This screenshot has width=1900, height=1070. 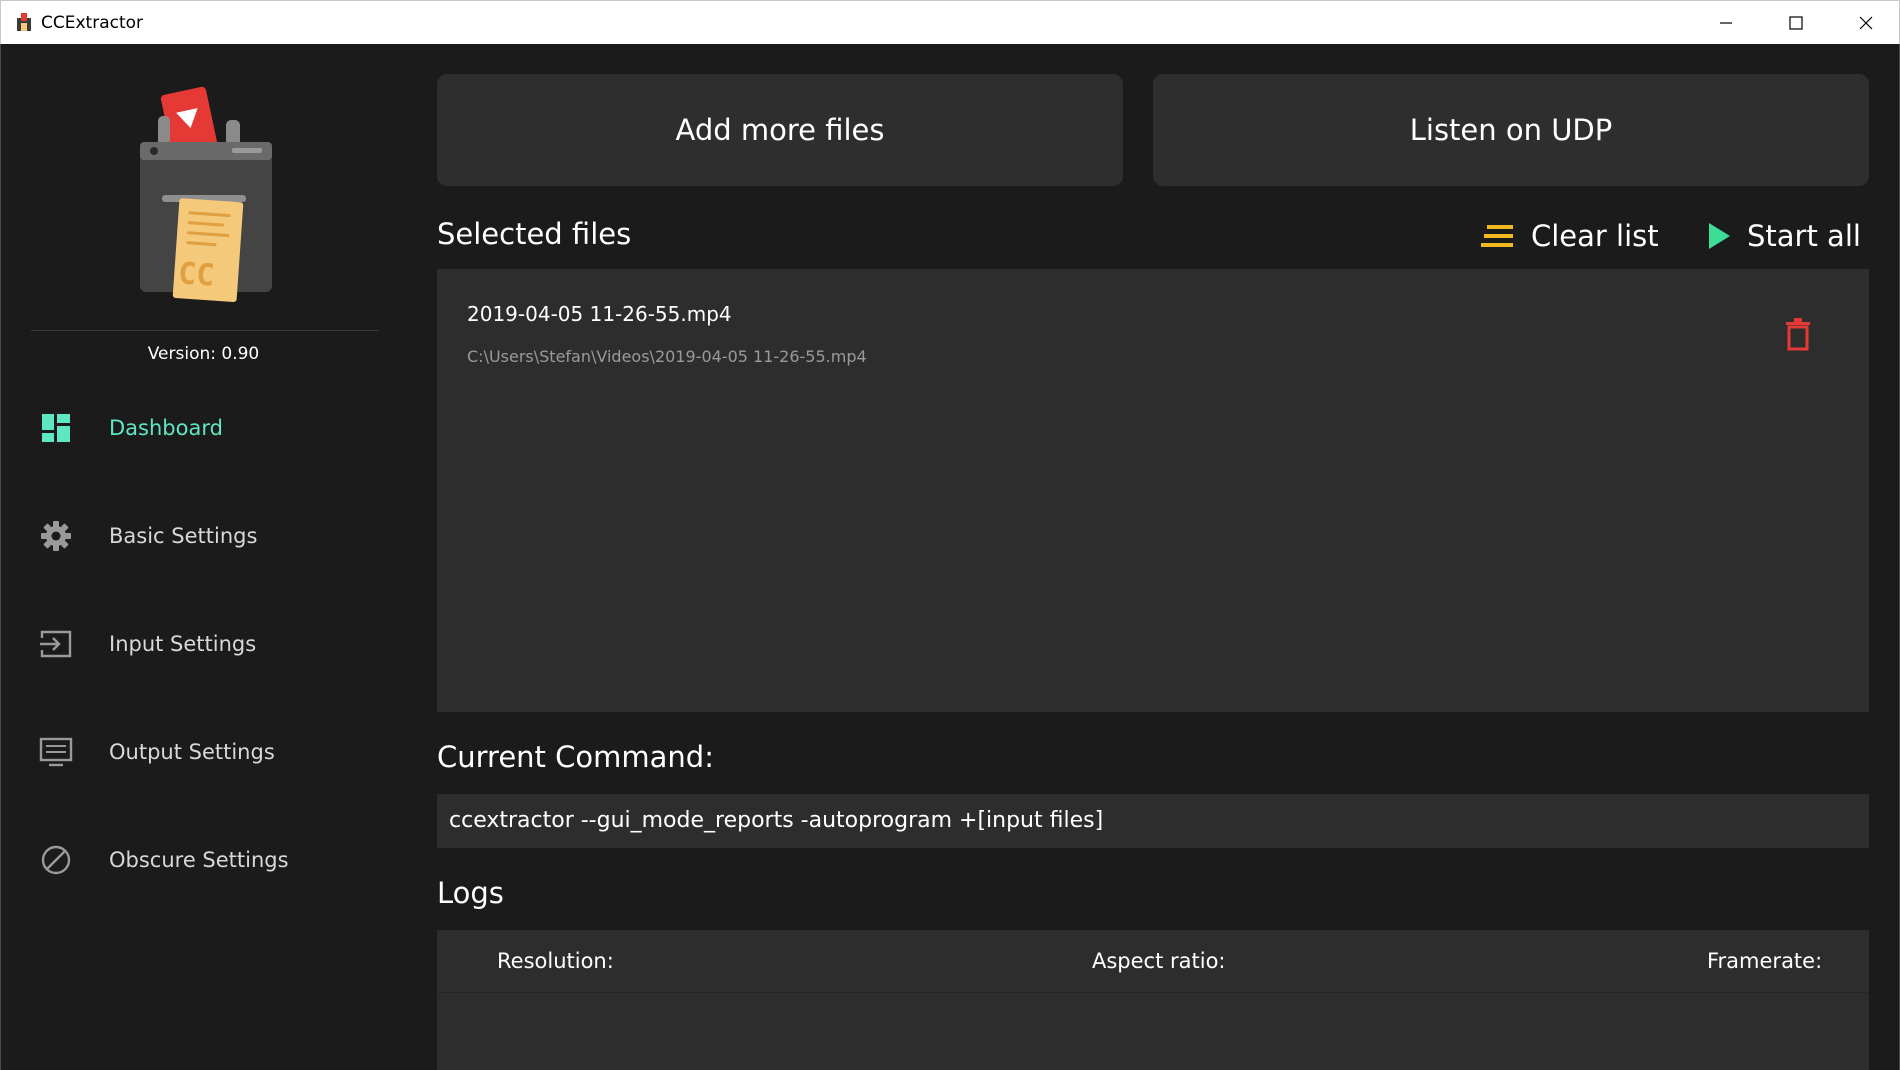 I want to click on clear-list-label: Clear list, so click(x=1595, y=236).